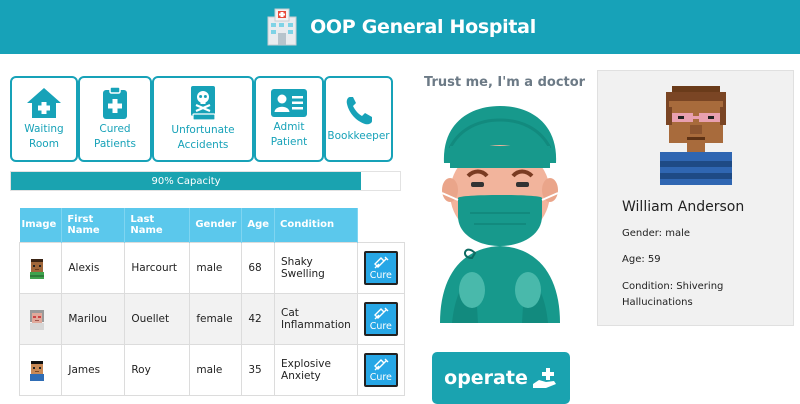 The height and width of the screenshot is (404, 800). What do you see at coordinates (203, 137) in the screenshot?
I see `nav-label: Unfortunate Accidents` at bounding box center [203, 137].